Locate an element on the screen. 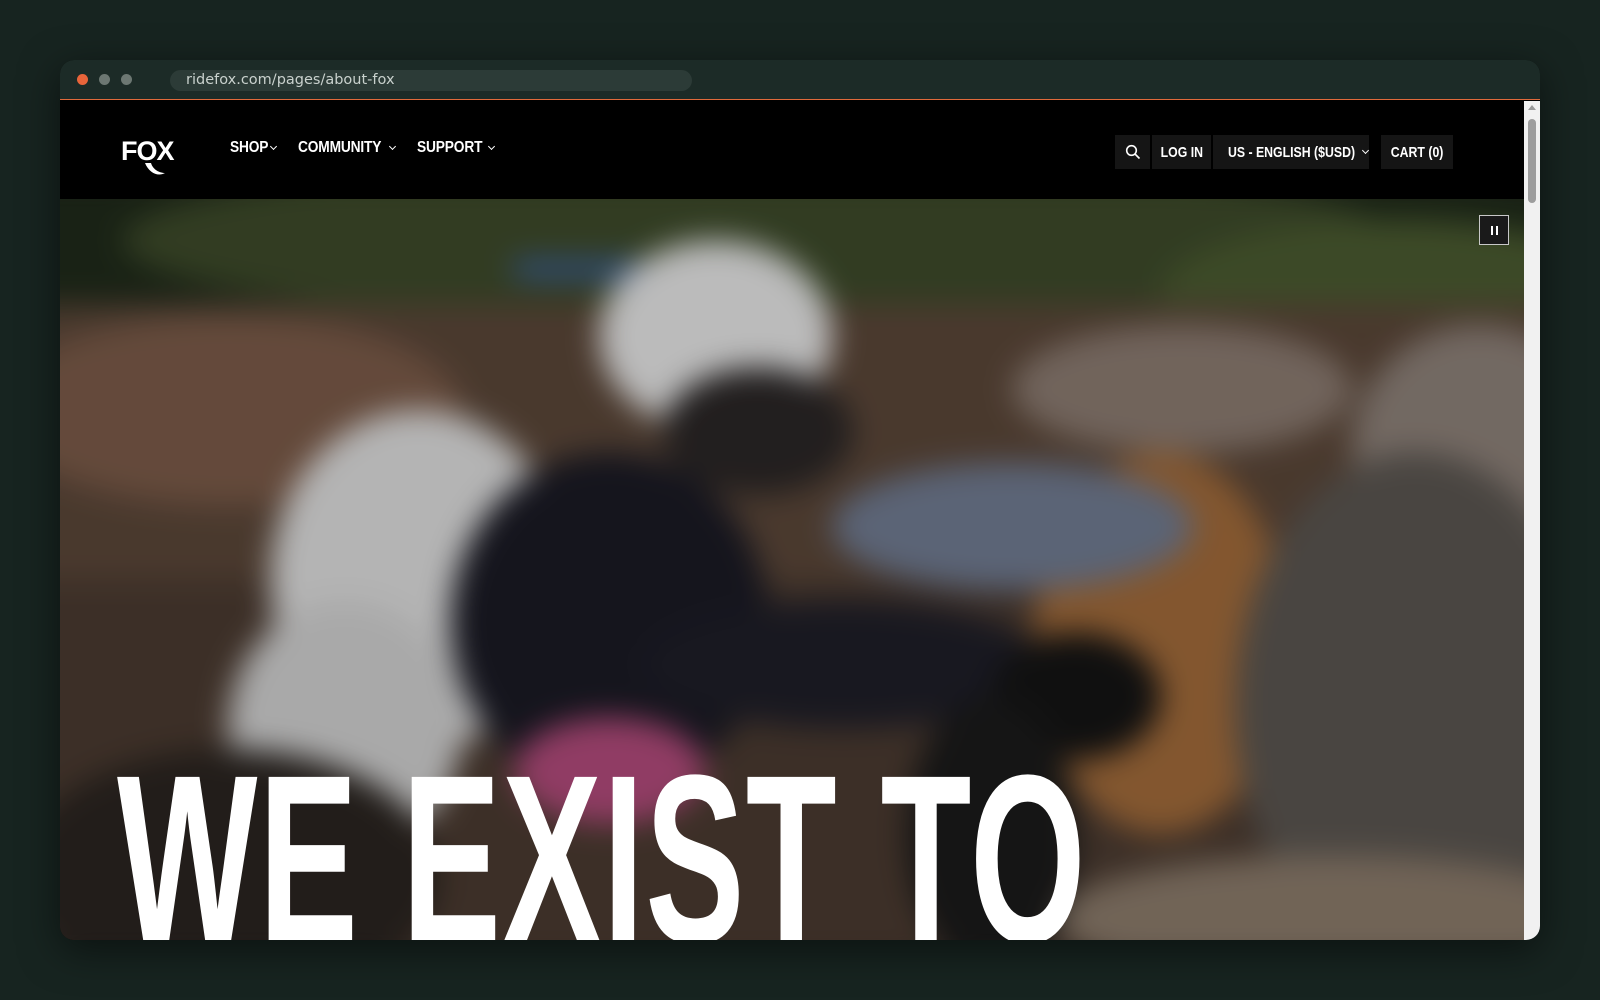 Image resolution: width=1600 pixels, height=1000 pixels. close-window-button is located at coordinates (82, 79).